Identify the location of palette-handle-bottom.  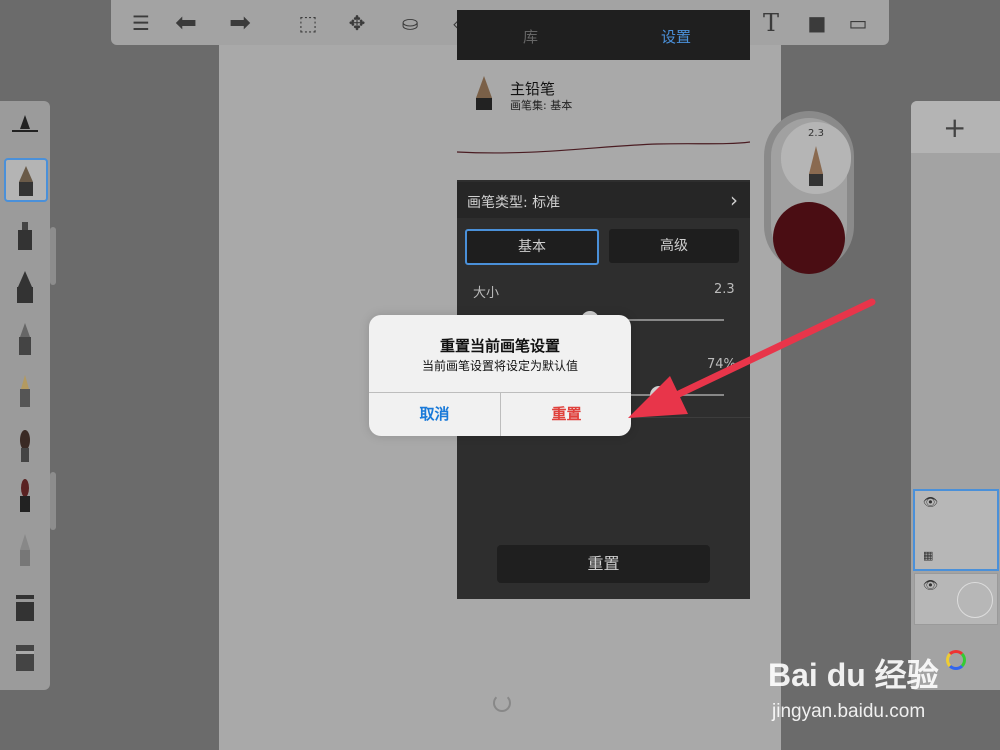
(53, 501).